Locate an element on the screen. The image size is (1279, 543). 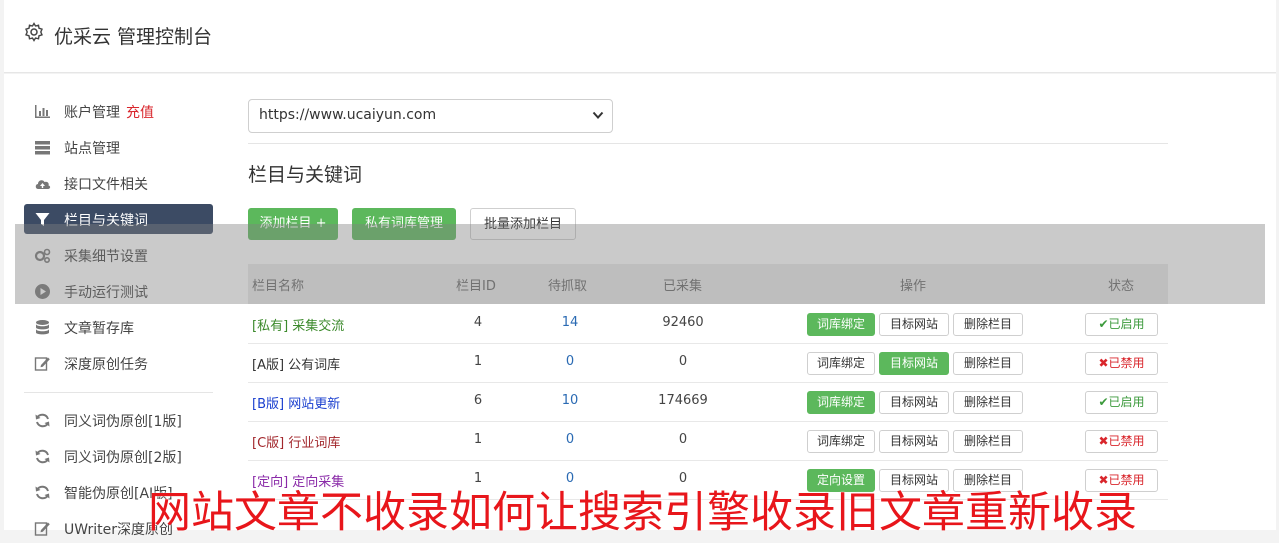
sidebar-item-synonym-v2: 同义词伪原创[2版] is located at coordinates (118, 456).